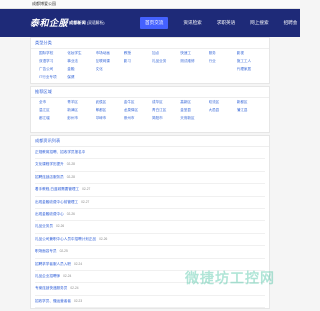  What do you see at coordinates (53, 110) in the screenshot?
I see `region-link: 温江区` at bounding box center [53, 110].